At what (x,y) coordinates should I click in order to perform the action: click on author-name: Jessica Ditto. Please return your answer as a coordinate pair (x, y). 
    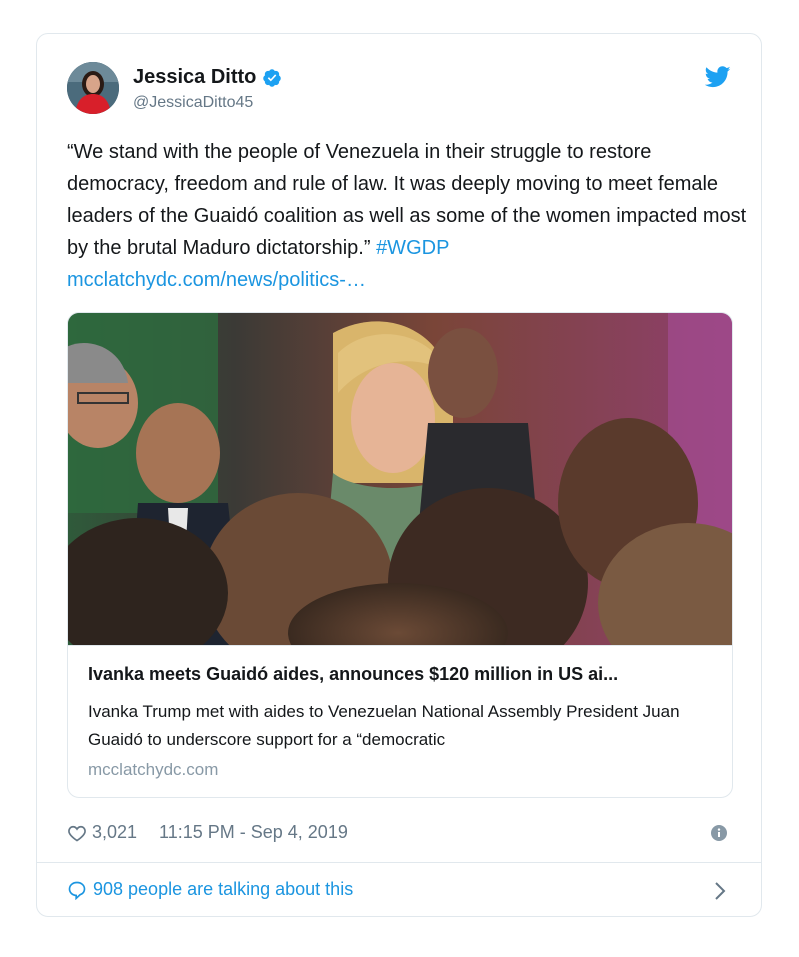
    Looking at the image, I should click on (194, 77).